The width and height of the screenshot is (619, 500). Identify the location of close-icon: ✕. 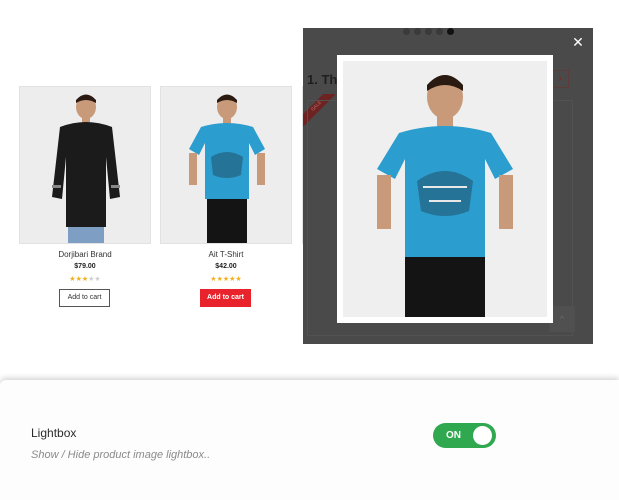
(578, 42).